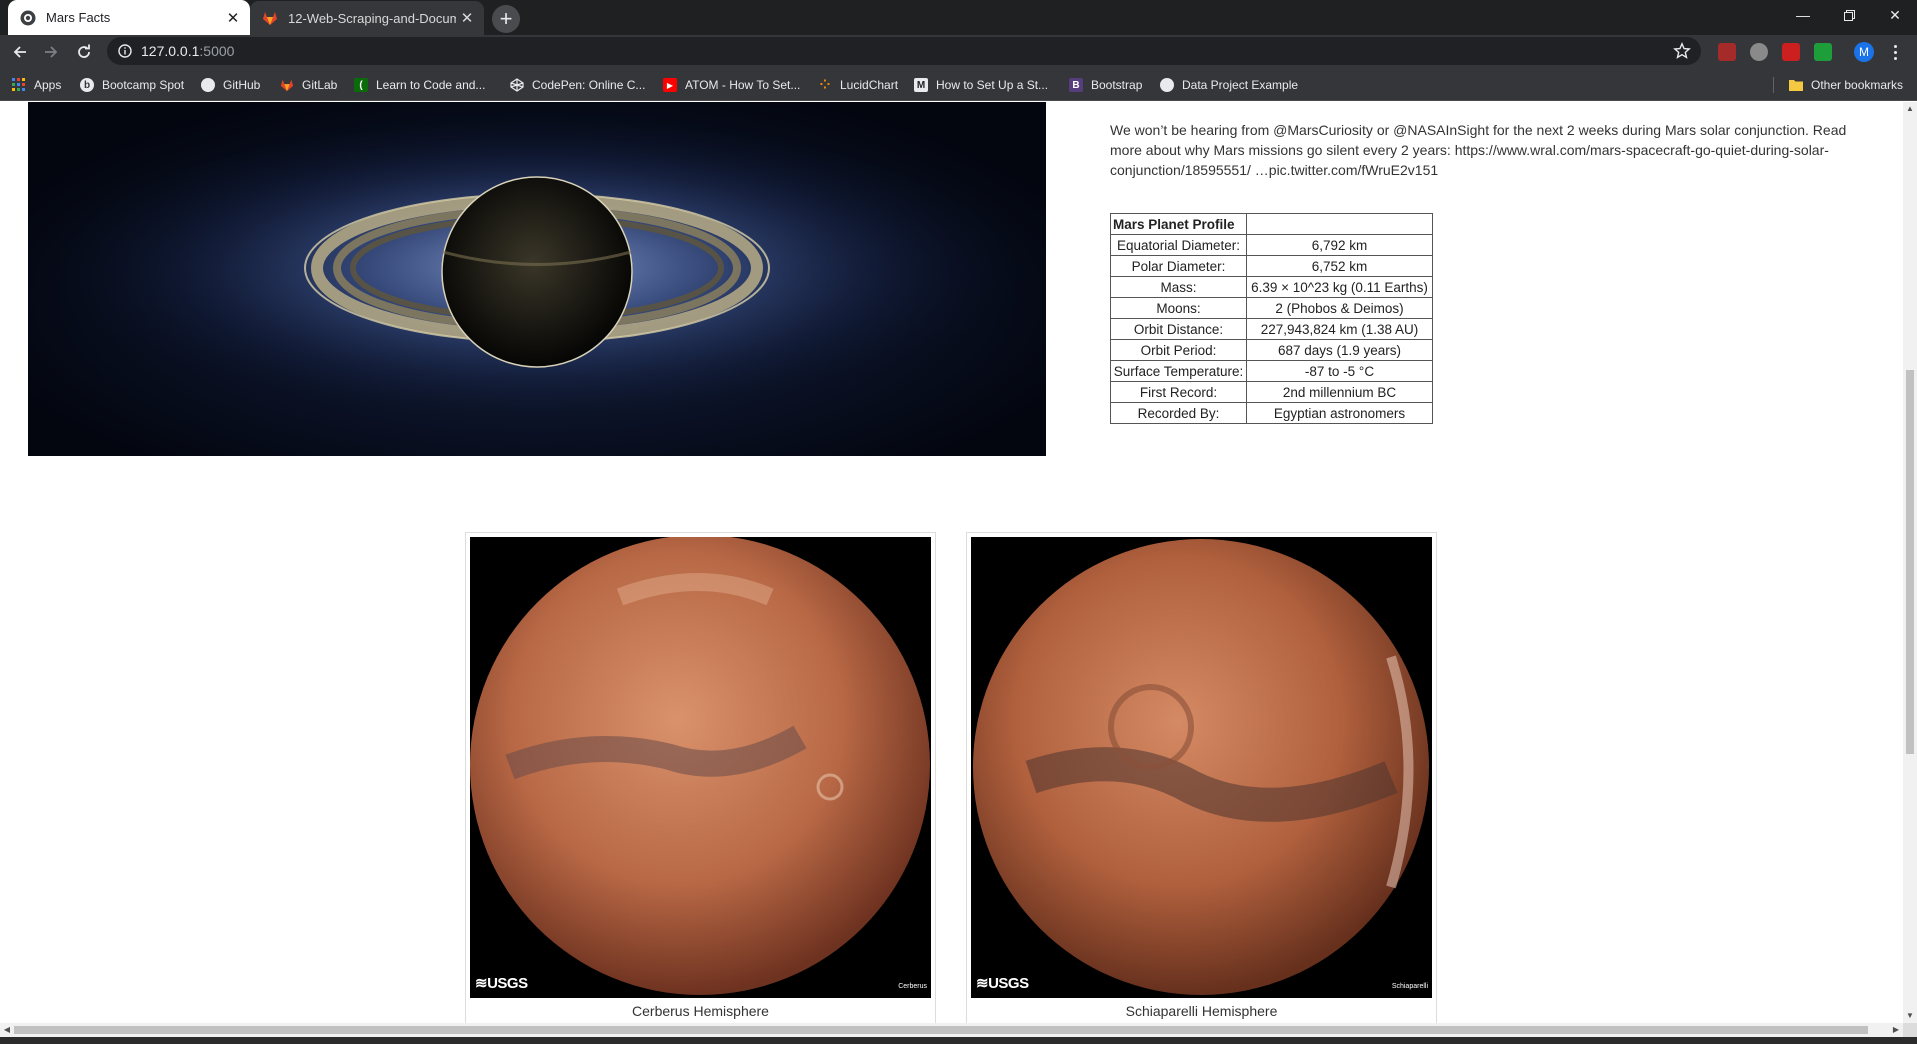  I want to click on restore-icon, so click(1849, 15).